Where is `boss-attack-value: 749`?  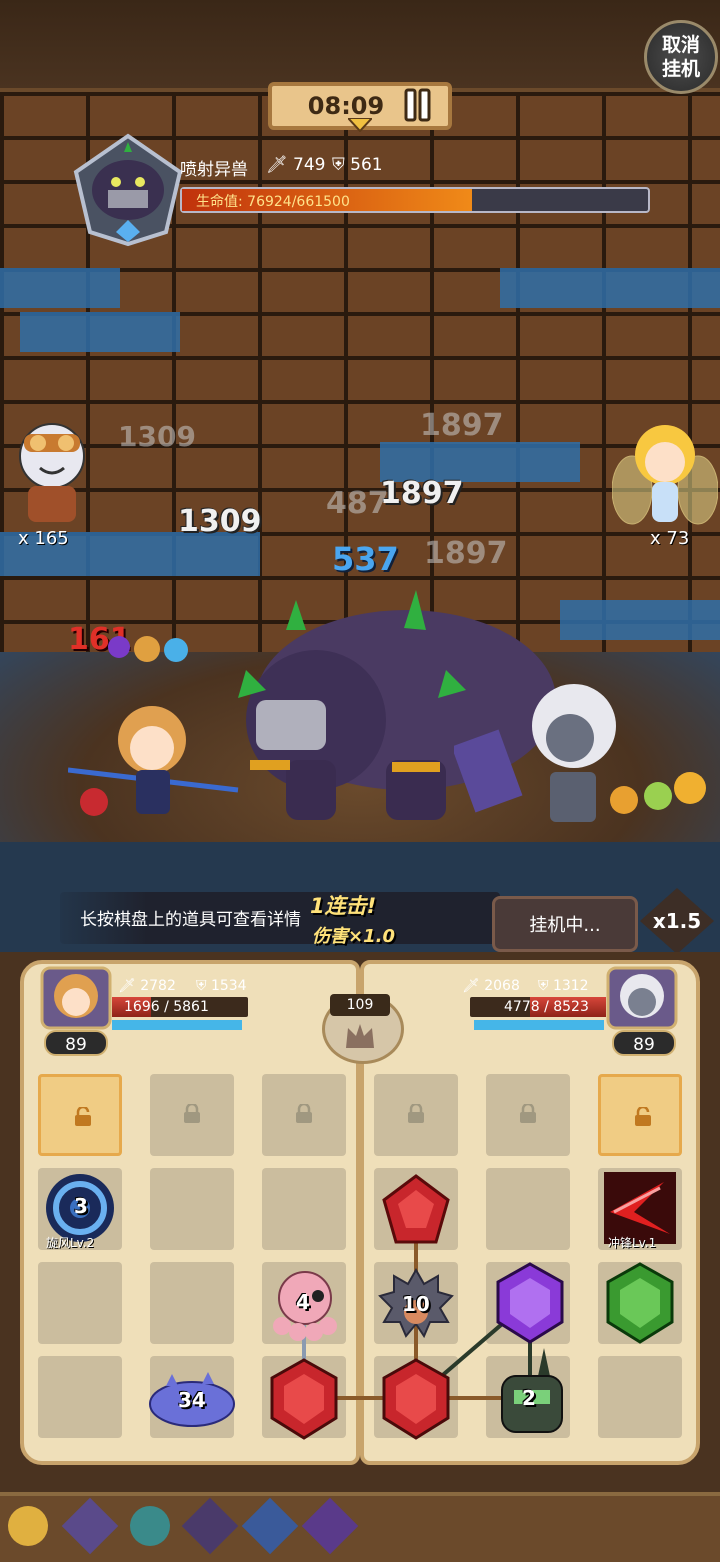 boss-attack-value: 749 is located at coordinates (309, 165).